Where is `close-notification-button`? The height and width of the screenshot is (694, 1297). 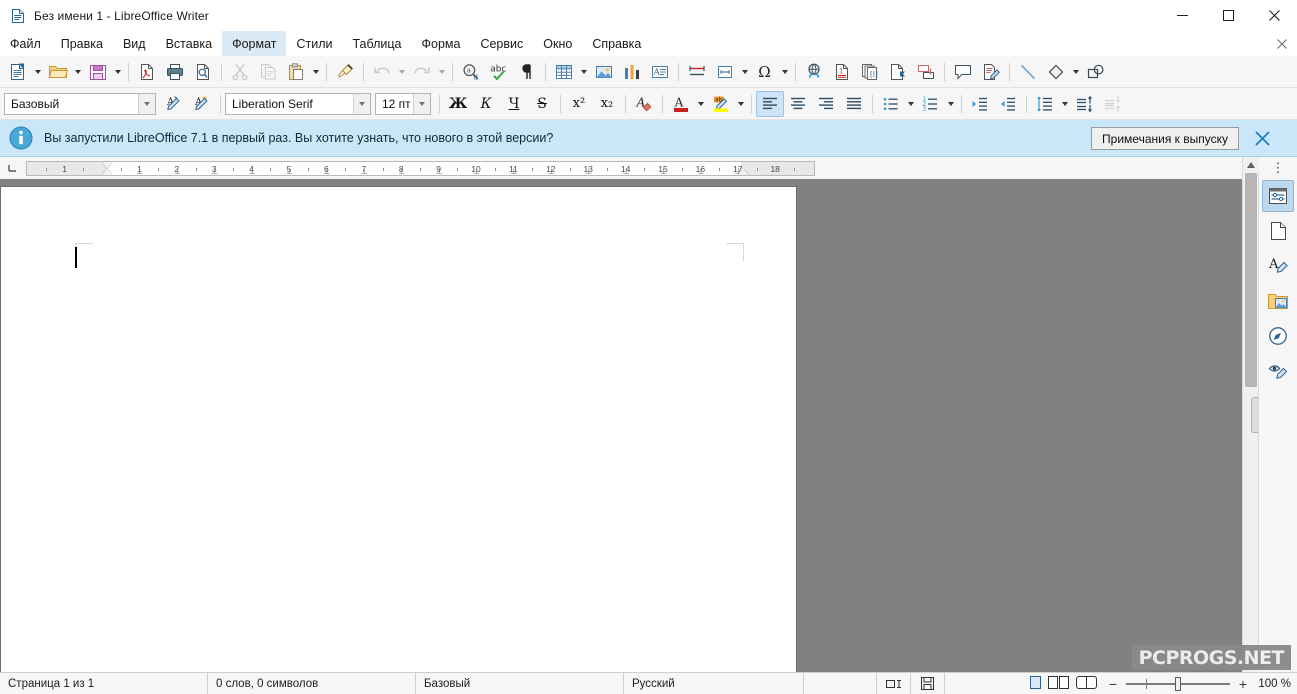
close-notification-button is located at coordinates (1262, 138).